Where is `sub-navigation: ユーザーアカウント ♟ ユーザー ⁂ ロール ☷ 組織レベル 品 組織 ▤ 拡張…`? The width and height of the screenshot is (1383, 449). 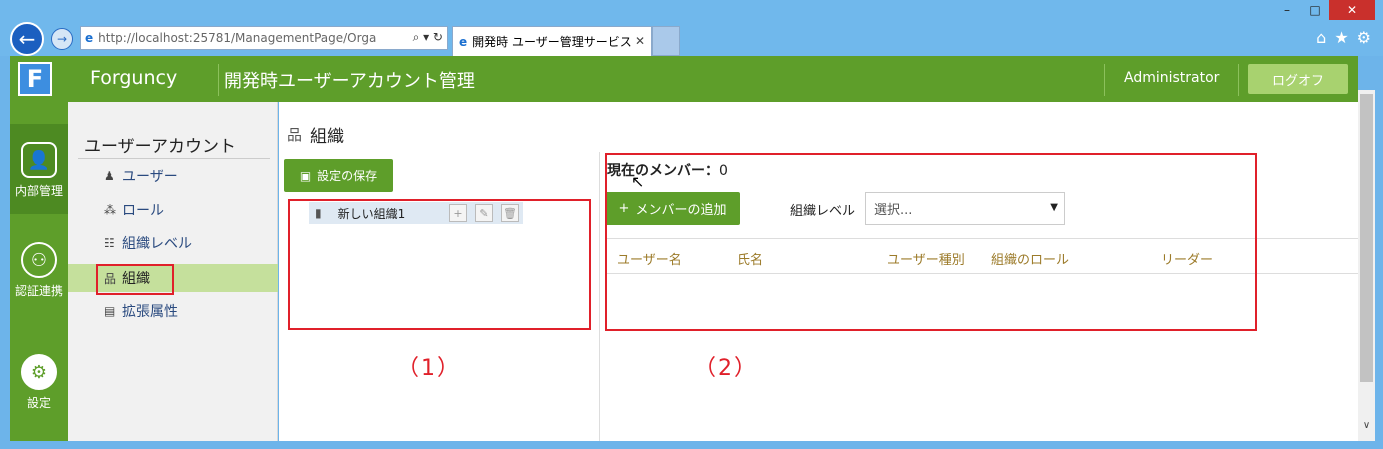 sub-navigation: ユーザーアカウント ♟ ユーザー ⁂ ロール ☷ 組織レベル 品 組織 ▤ 拡張… is located at coordinates (173, 271).